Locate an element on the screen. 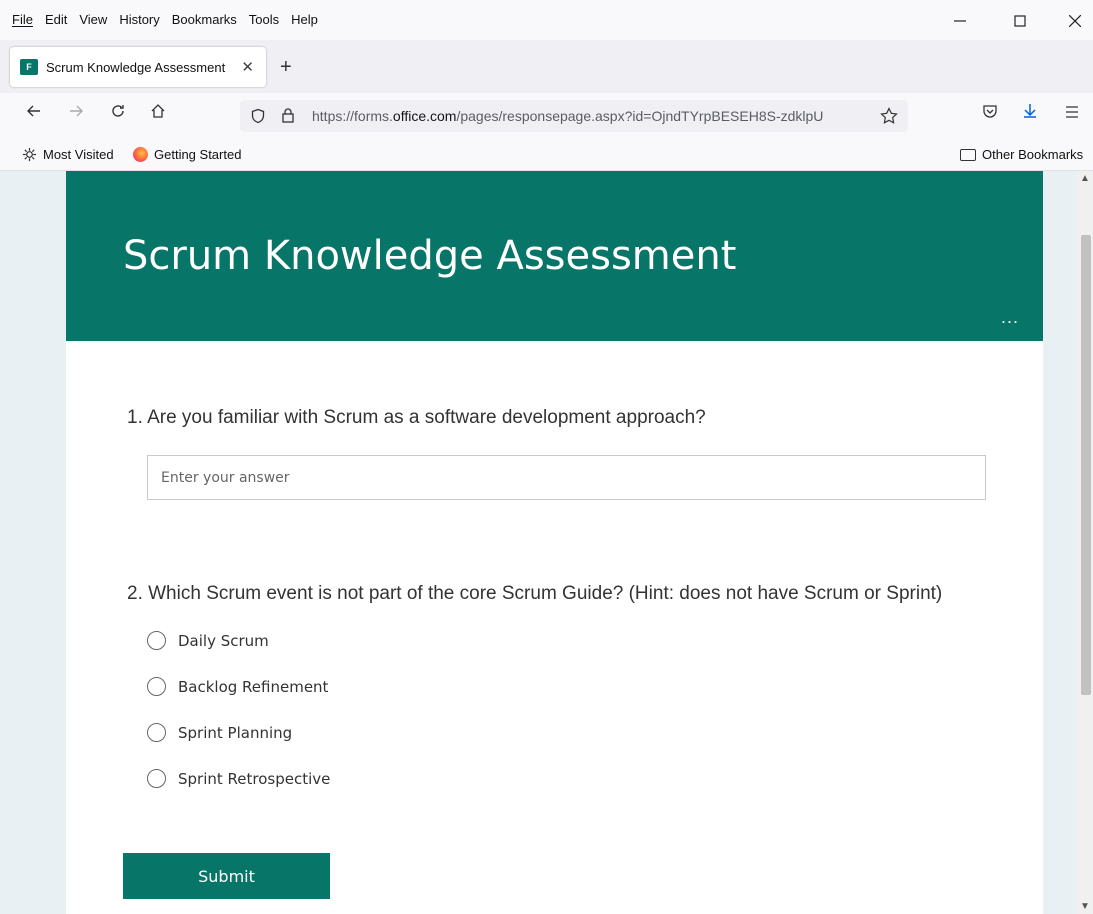 This screenshot has width=1093, height=914. option-daily-scrum: Daily Scrum is located at coordinates (208, 640).